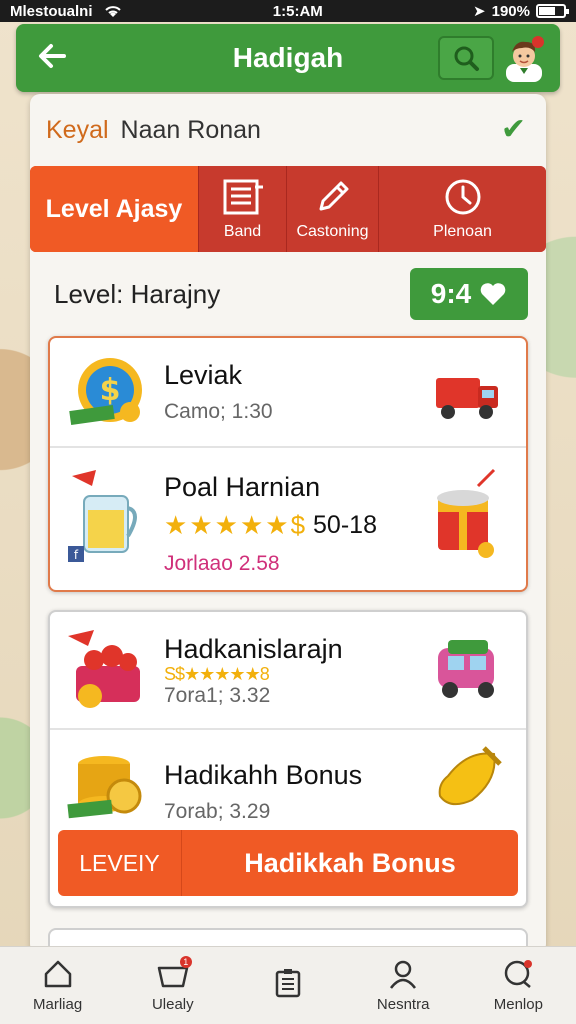 The image size is (576, 1024). Describe the element at coordinates (466, 513) in the screenshot. I see `gift-bucket-icon` at that location.